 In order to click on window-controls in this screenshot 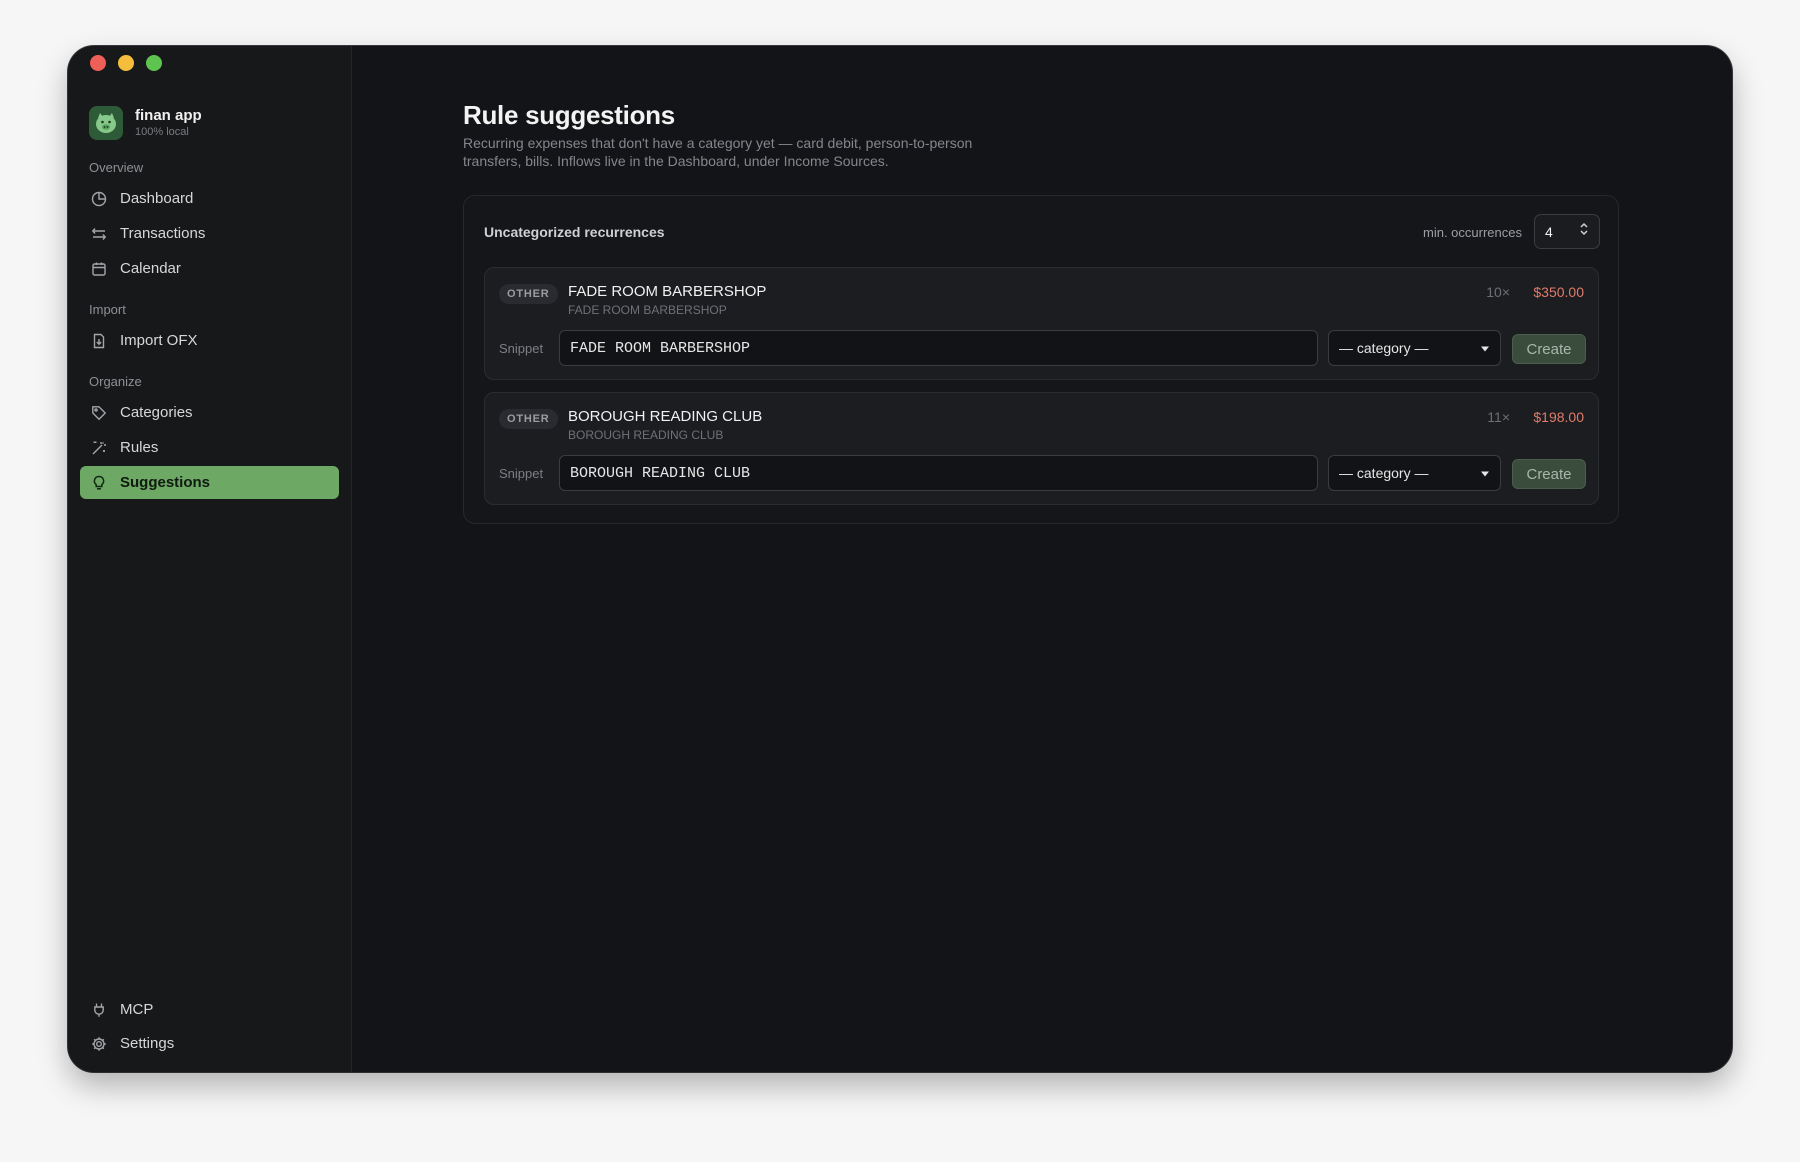, I will do `click(126, 63)`.